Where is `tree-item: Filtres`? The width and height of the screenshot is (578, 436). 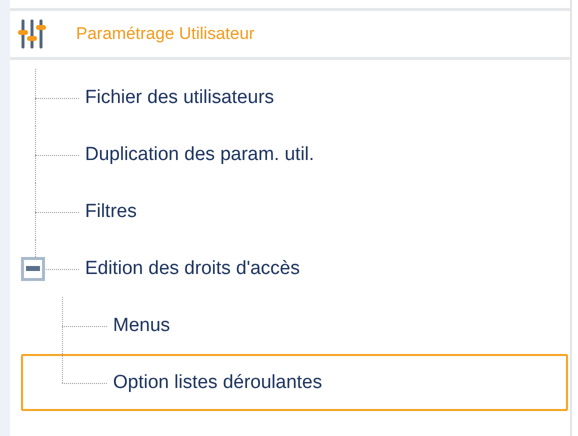
tree-item: Filtres is located at coordinates (294, 211).